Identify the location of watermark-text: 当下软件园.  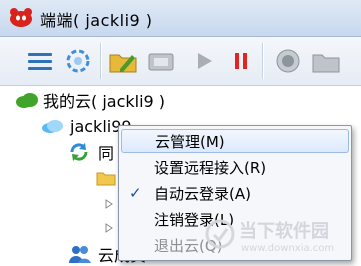
(284, 231).